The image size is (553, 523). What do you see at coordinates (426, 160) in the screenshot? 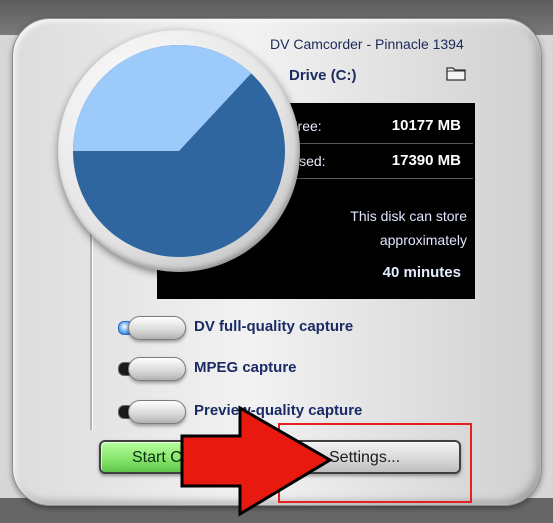
I see `used-value: 17390 MB` at bounding box center [426, 160].